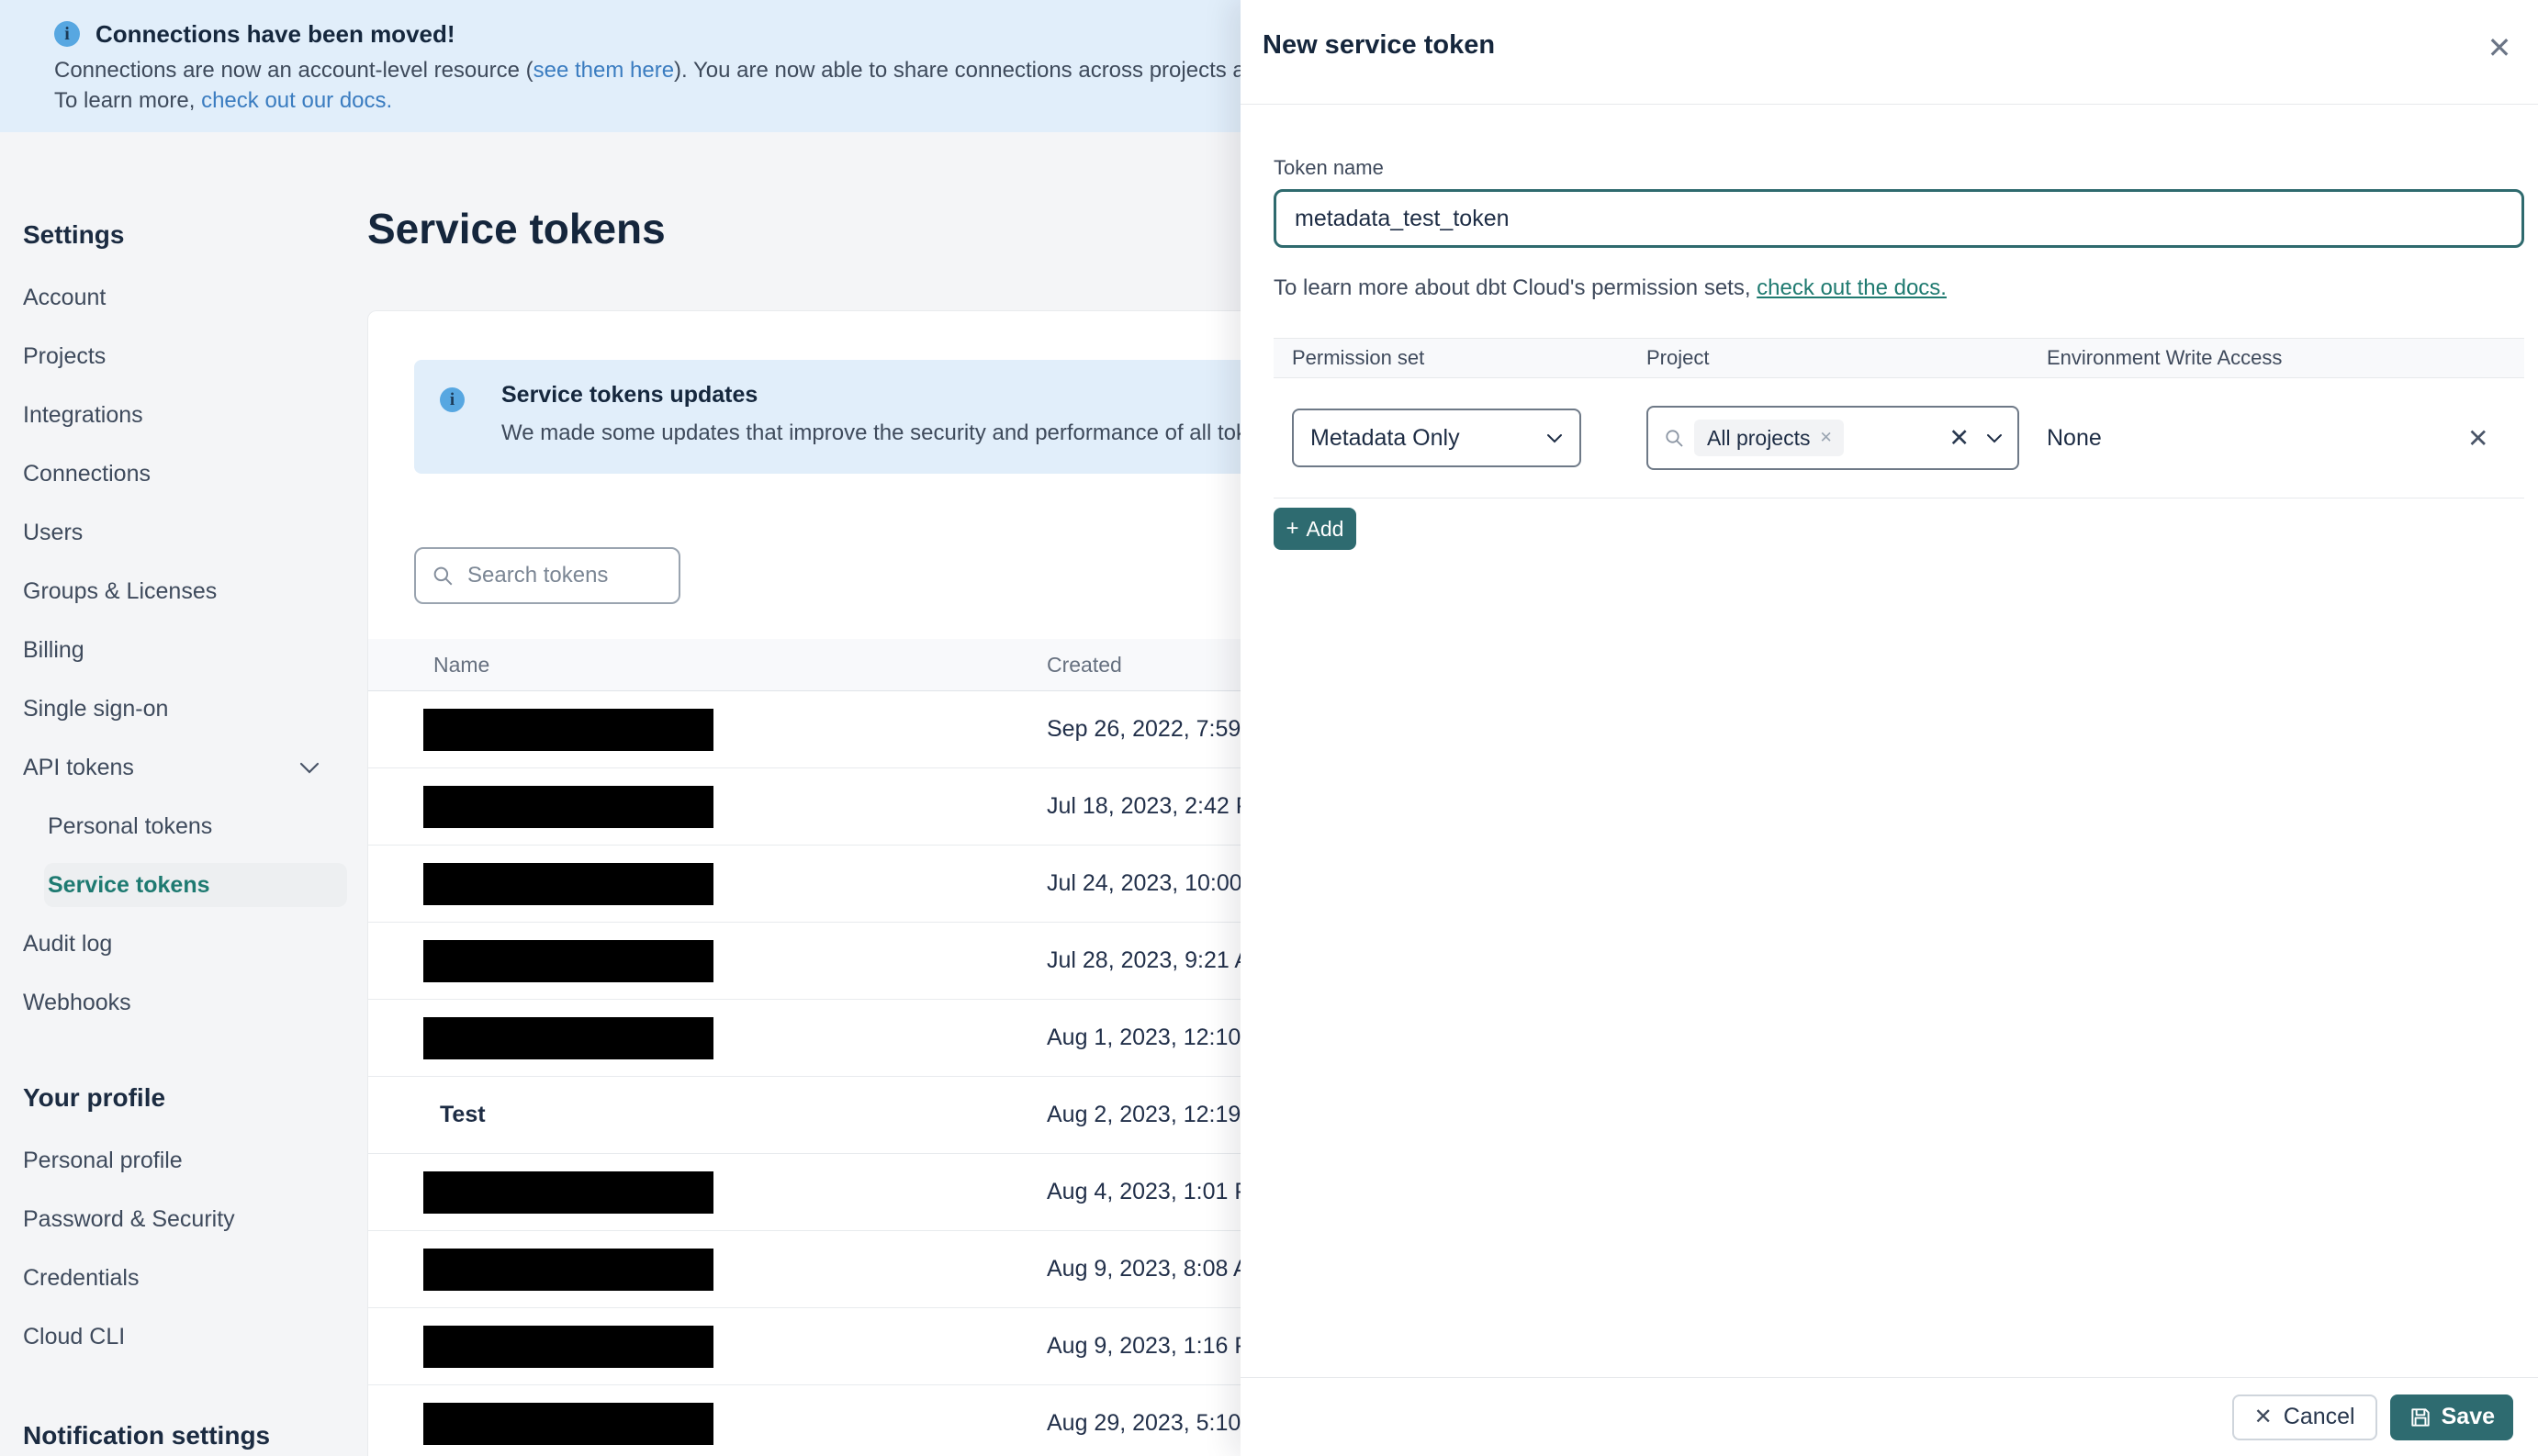 The height and width of the screenshot is (1456, 2538). I want to click on page-title: Service tokens, so click(517, 228).